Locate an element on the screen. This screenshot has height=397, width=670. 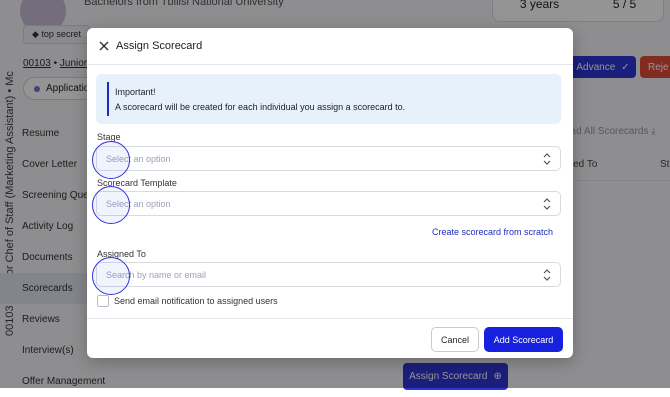
cancel-button: Cancel is located at coordinates (455, 339).